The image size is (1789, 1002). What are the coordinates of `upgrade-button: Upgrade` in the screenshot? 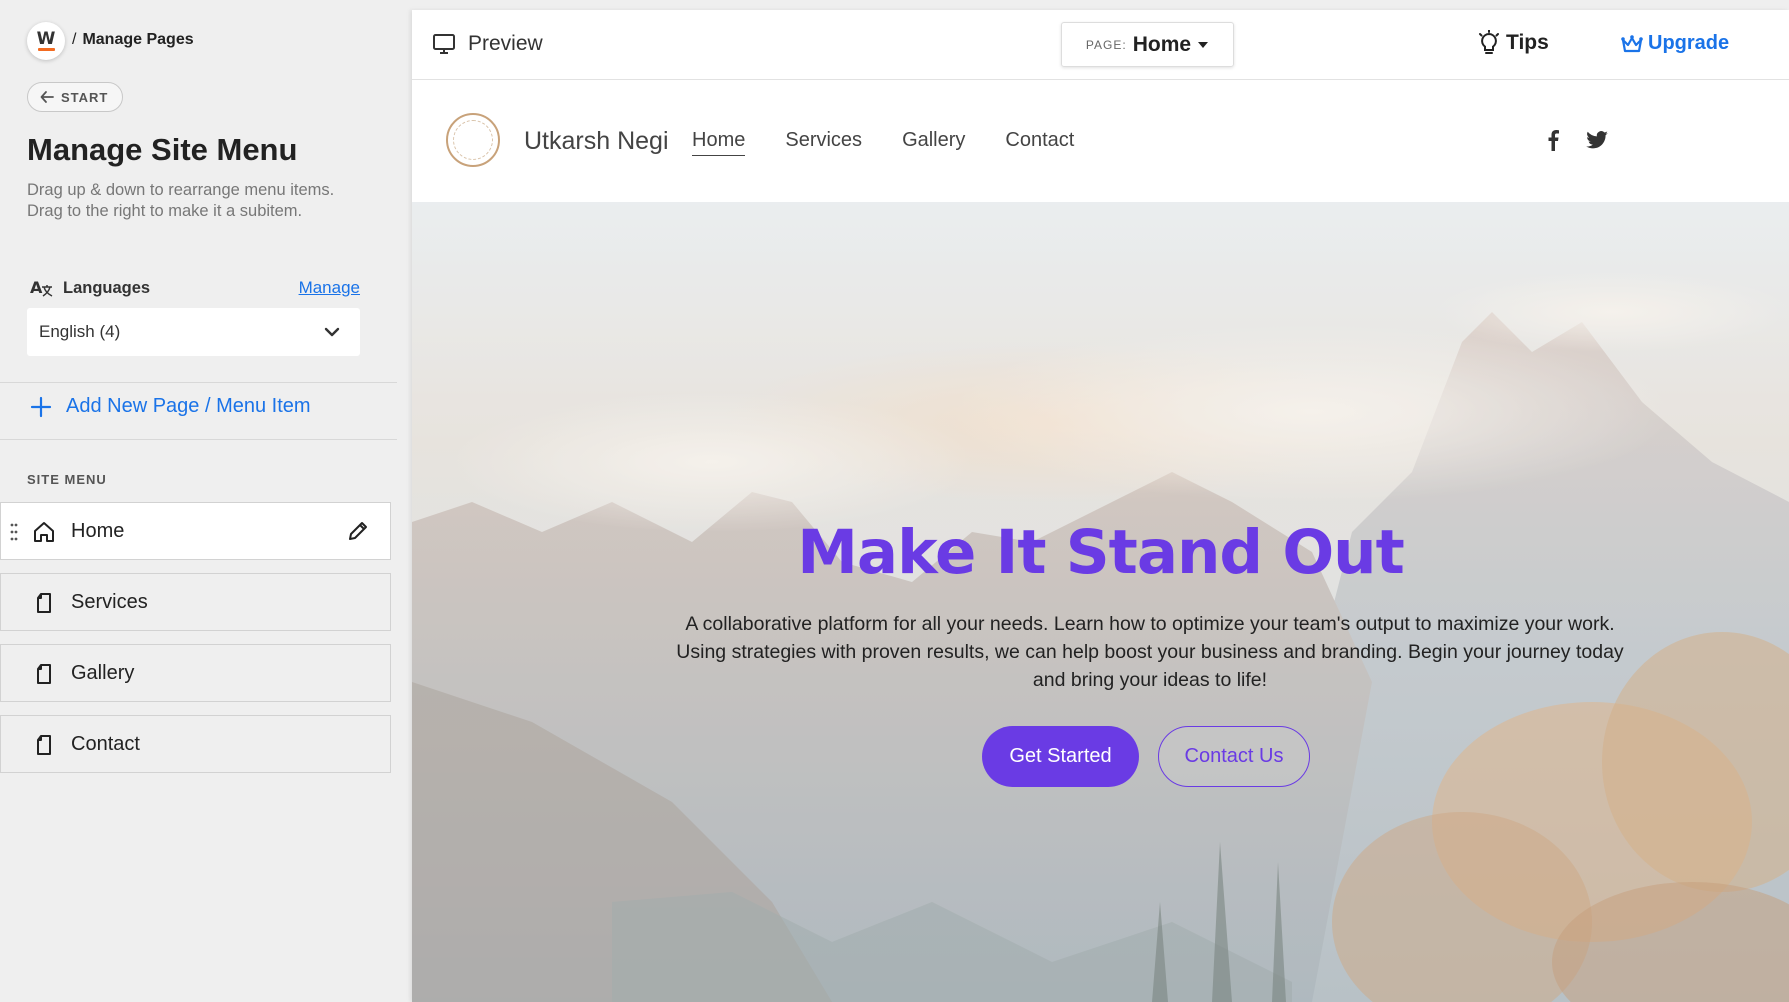 It's located at (1674, 43).